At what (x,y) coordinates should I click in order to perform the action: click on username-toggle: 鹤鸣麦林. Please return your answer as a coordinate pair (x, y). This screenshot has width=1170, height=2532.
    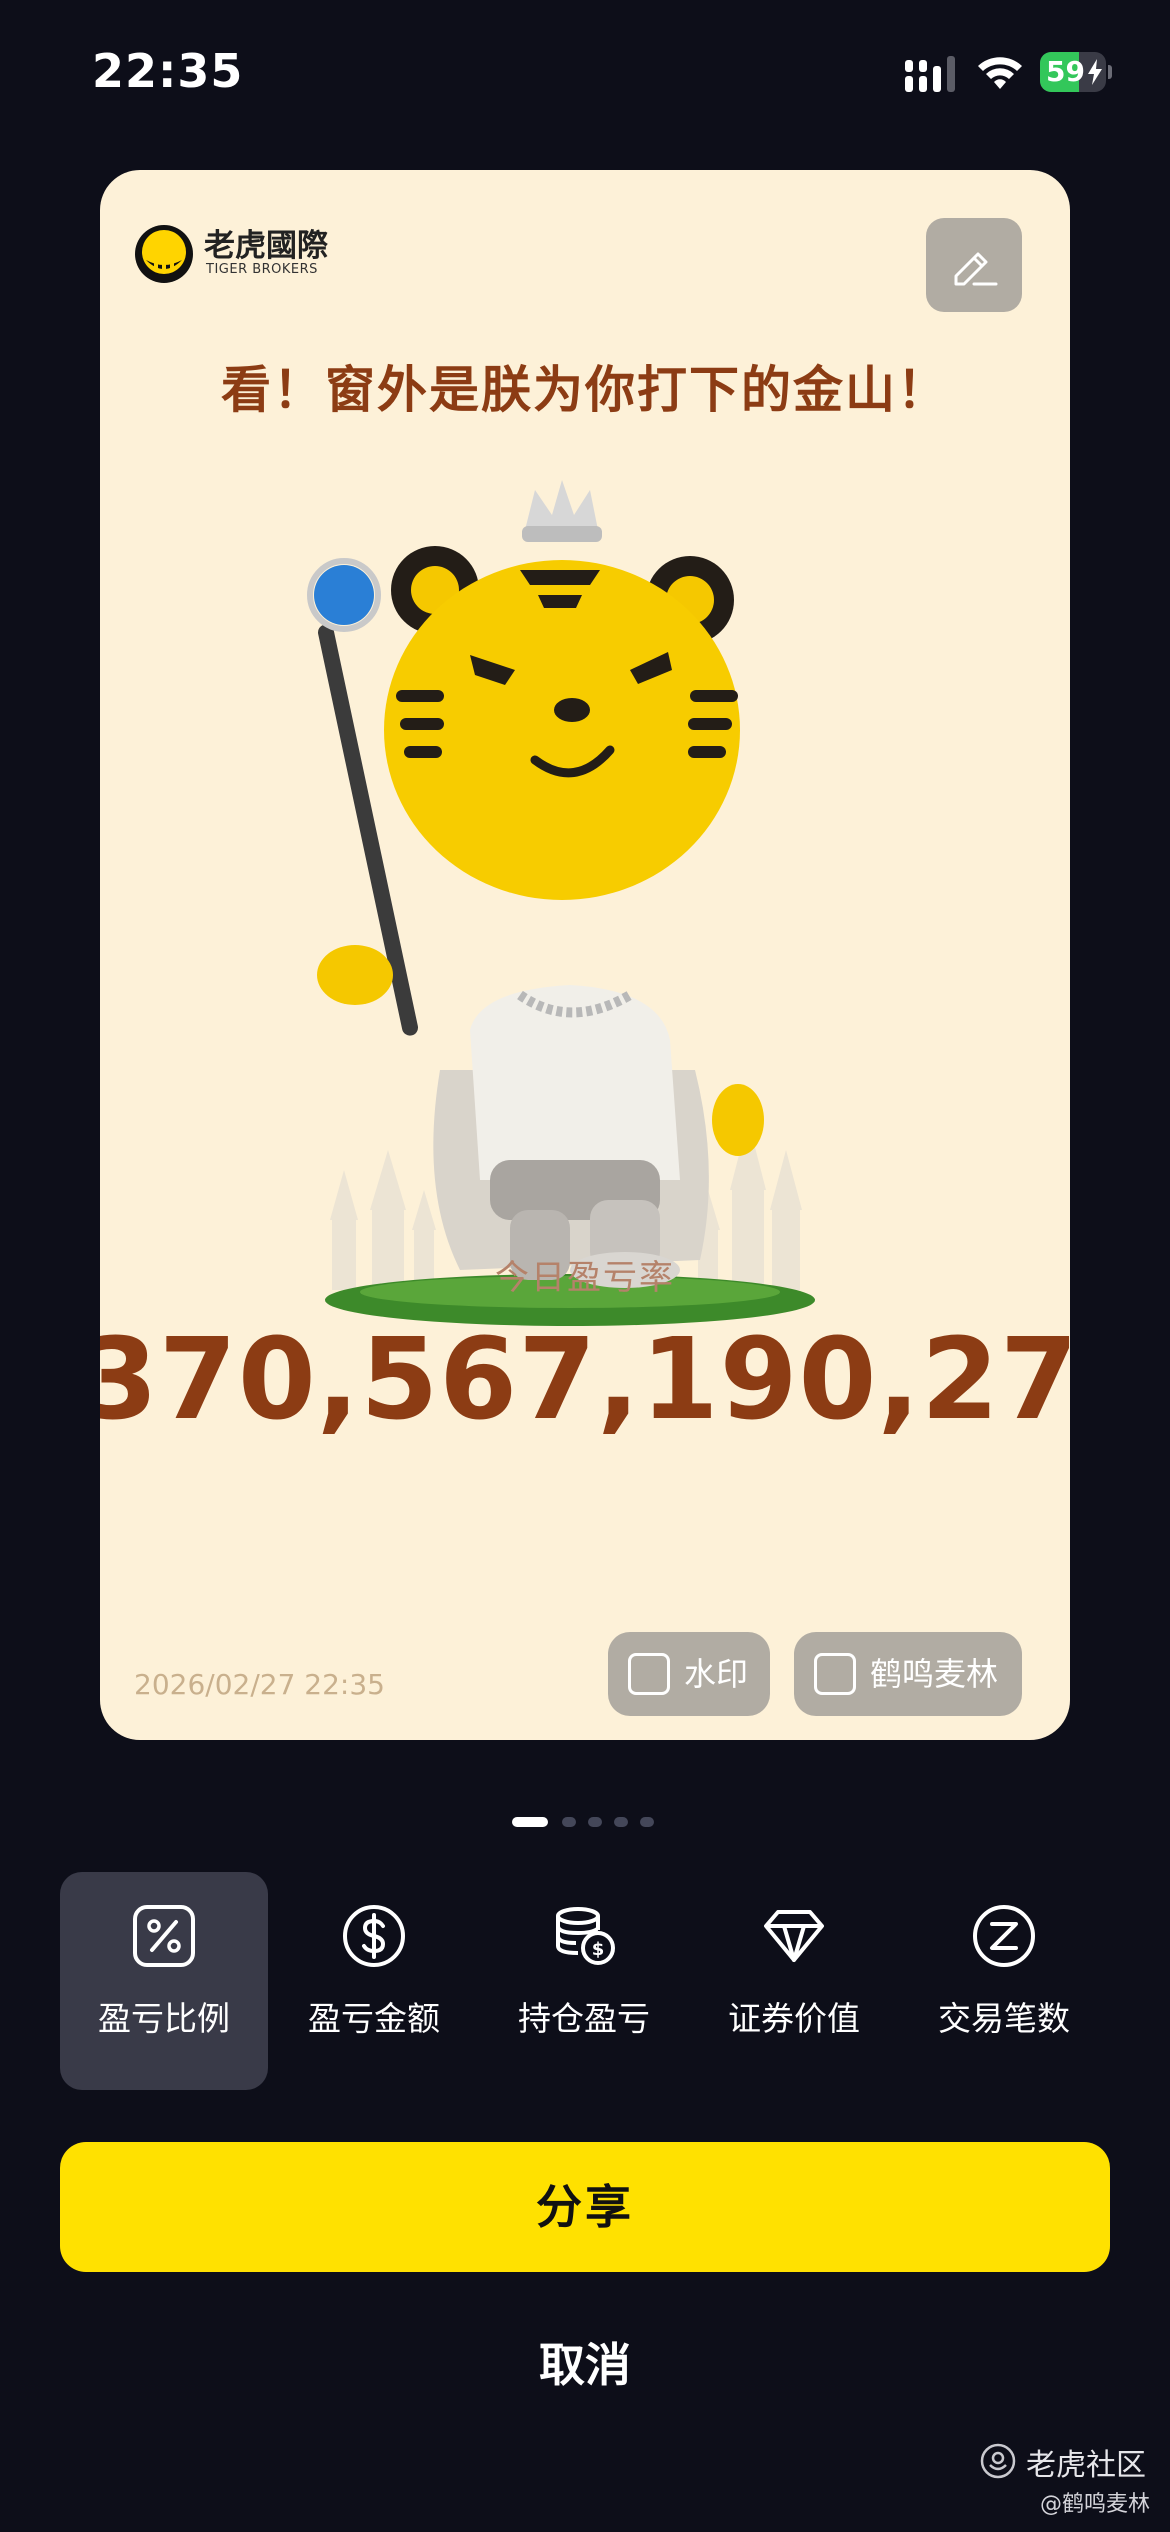
    Looking at the image, I should click on (908, 1674).